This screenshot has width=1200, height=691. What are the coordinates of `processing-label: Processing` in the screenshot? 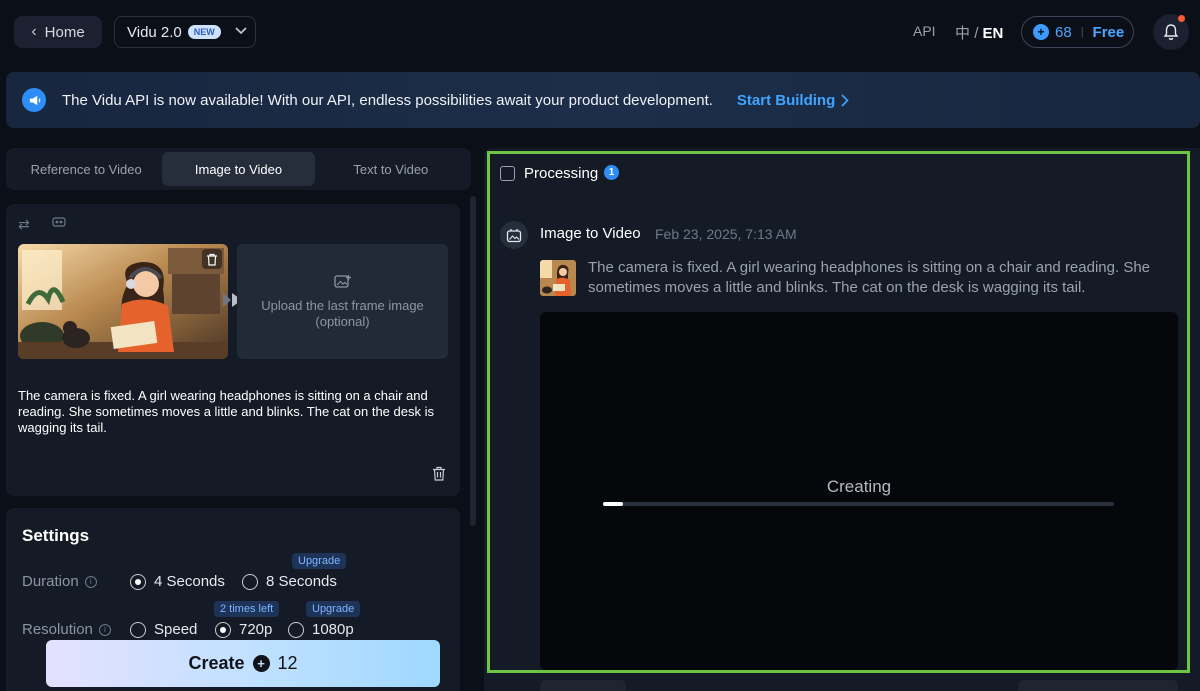 It's located at (561, 173).